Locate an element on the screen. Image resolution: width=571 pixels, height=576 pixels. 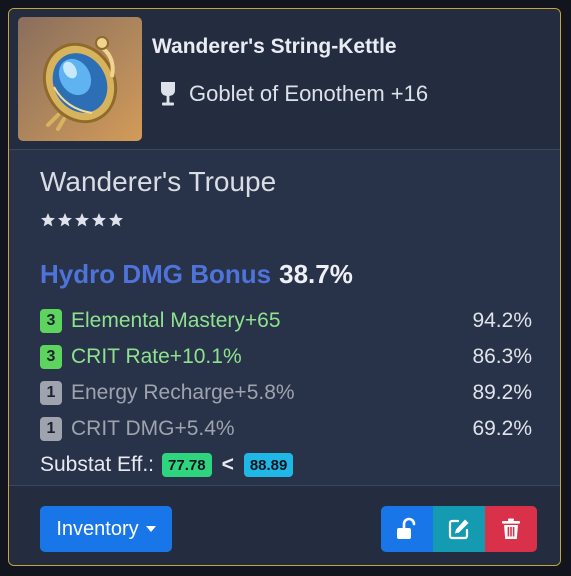
trash-icon is located at coordinates (511, 528).